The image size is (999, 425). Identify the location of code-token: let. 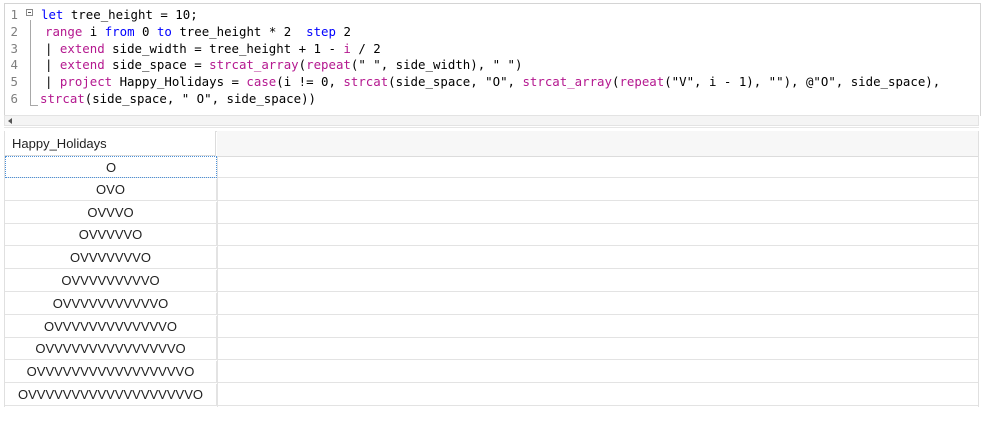
(52, 14).